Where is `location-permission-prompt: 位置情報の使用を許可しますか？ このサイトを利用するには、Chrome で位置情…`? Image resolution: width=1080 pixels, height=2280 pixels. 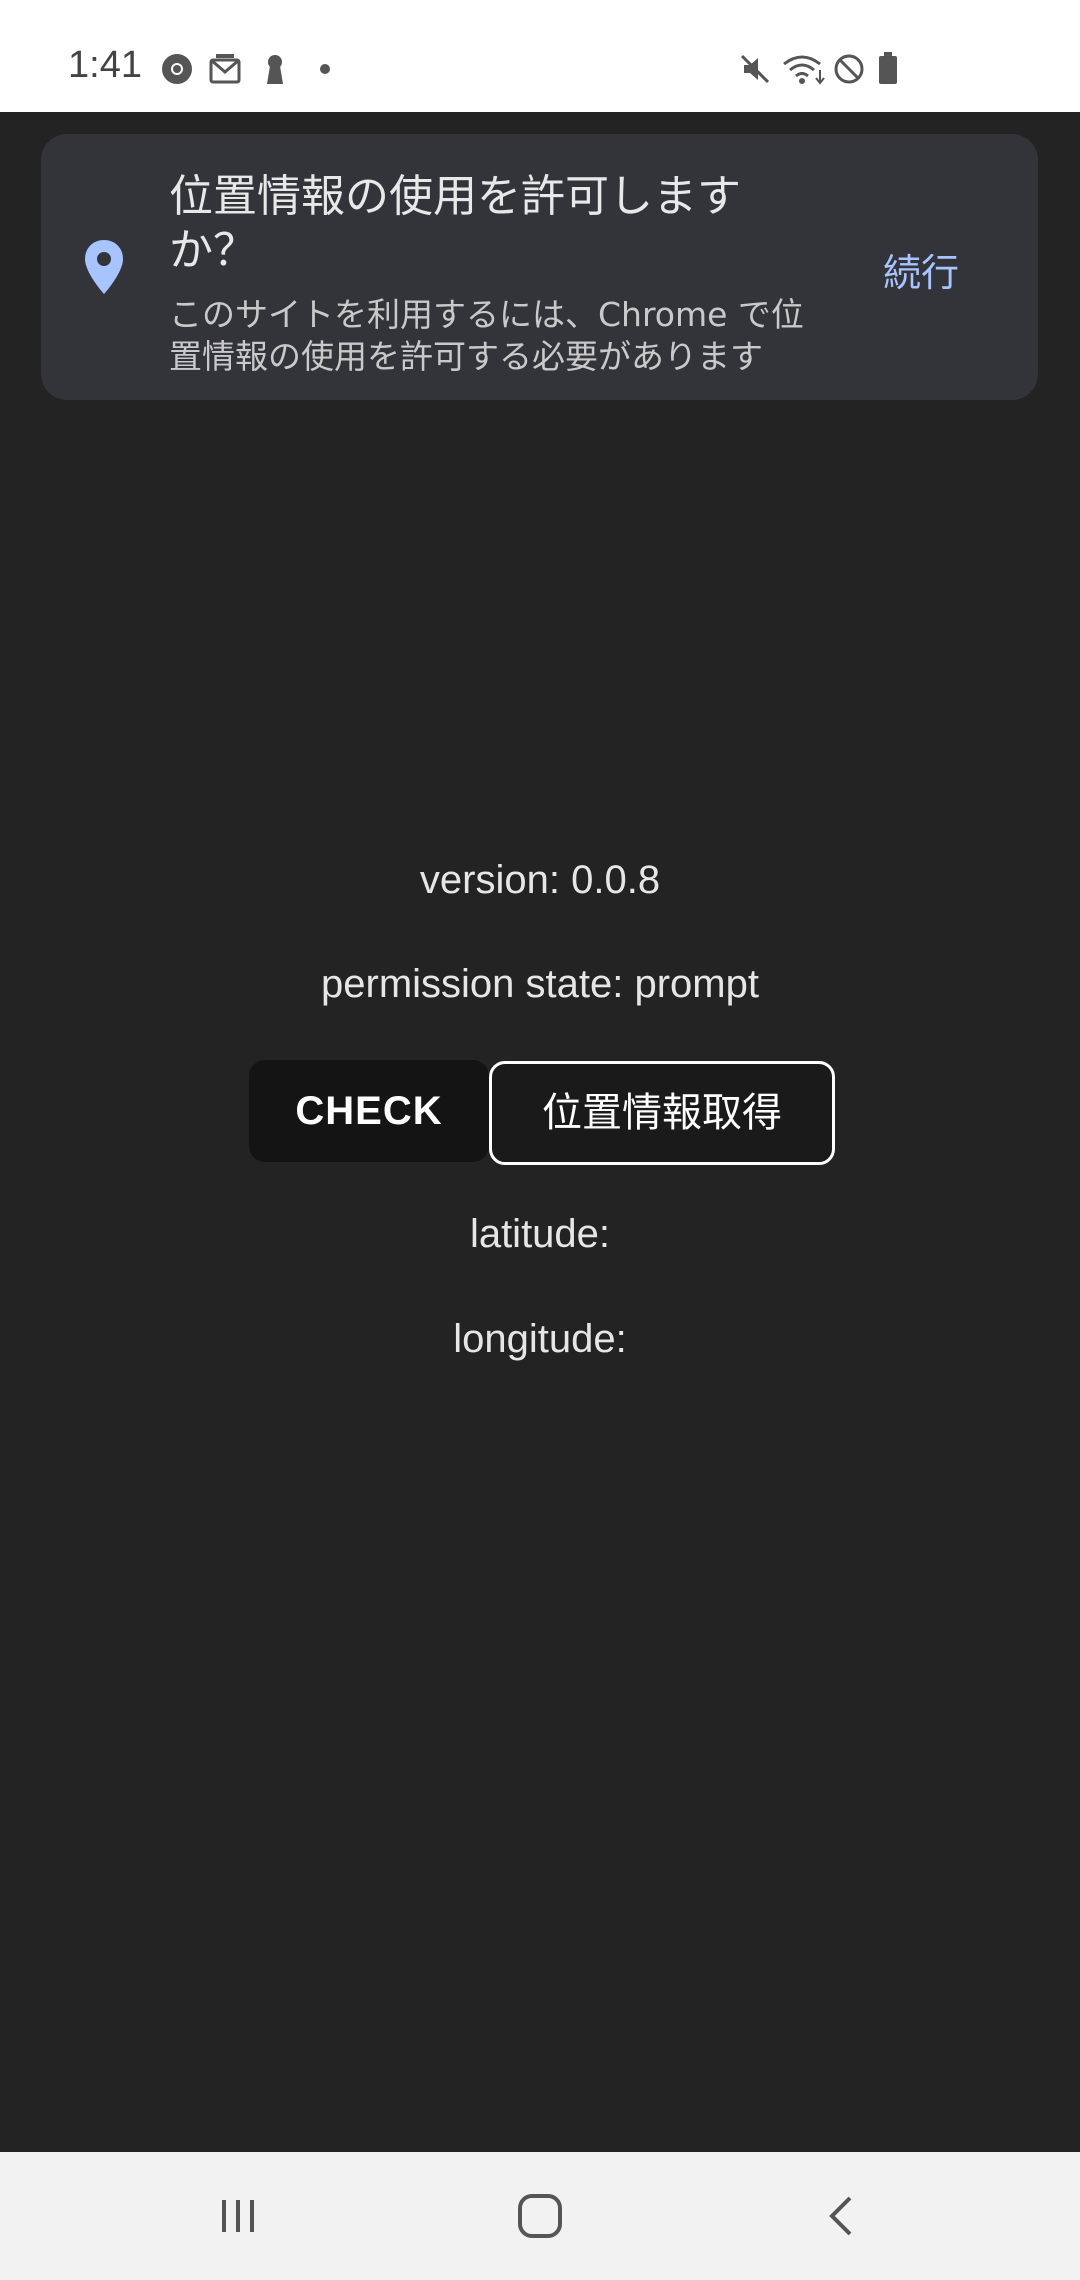 location-permission-prompt: 位置情報の使用を許可しますか？ このサイトを利用するには、Chrome で位置情… is located at coordinates (539, 267).